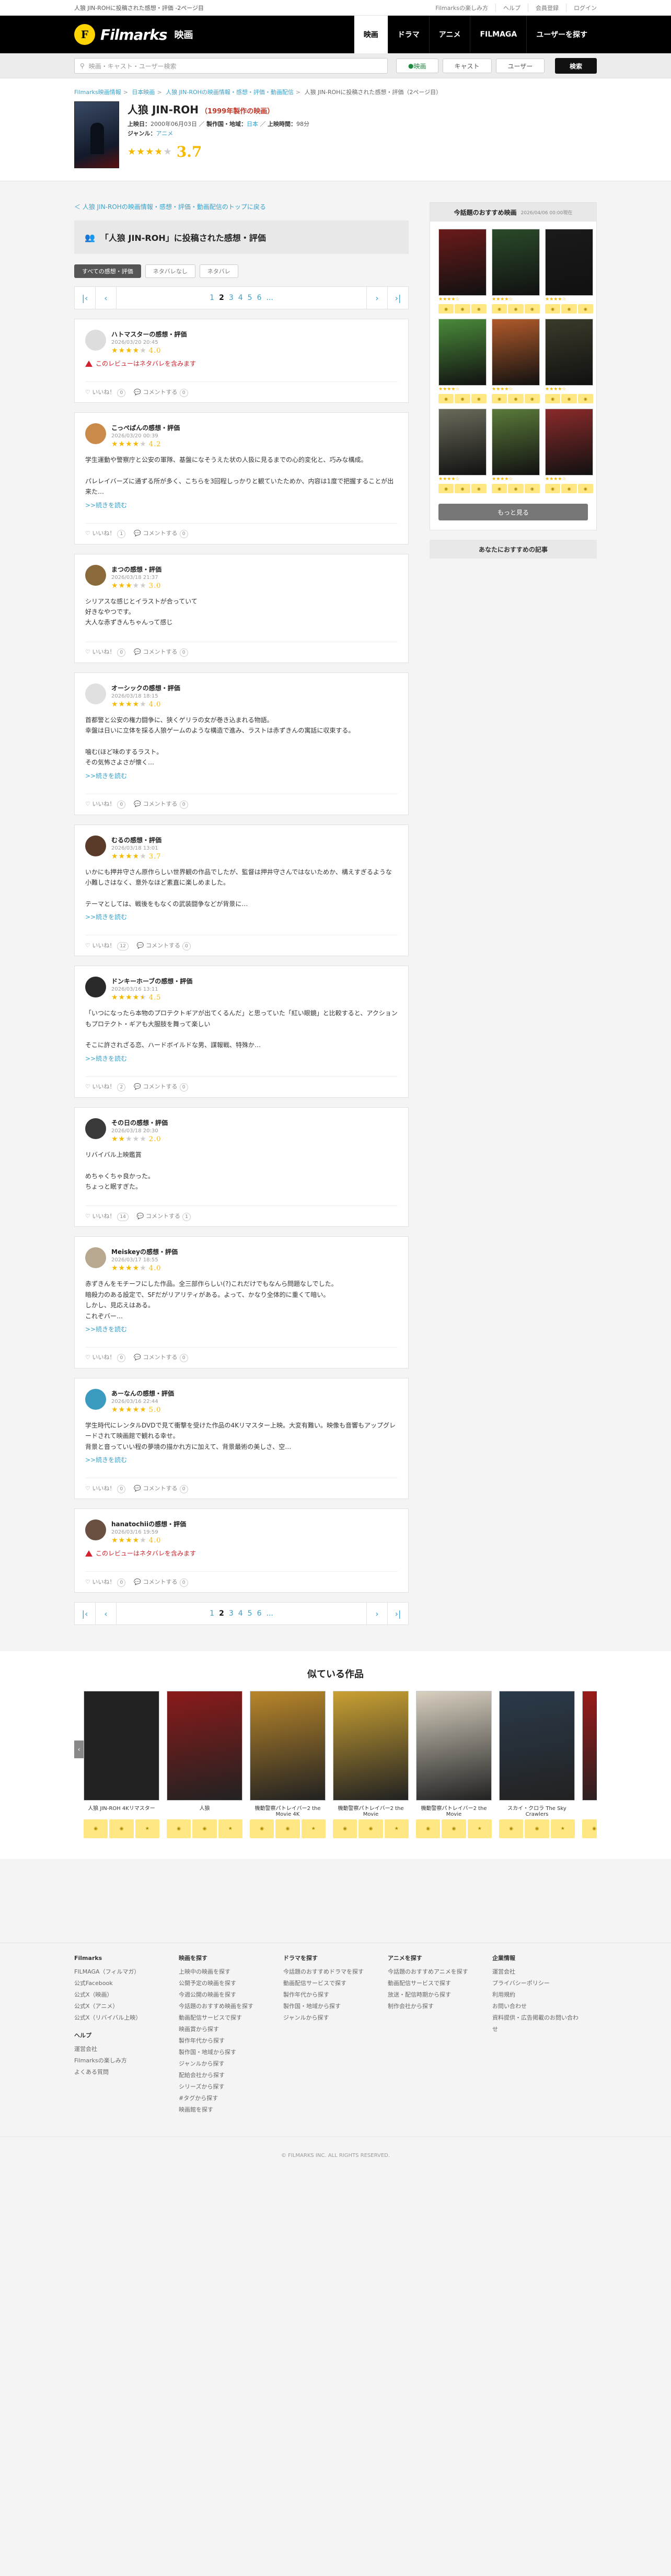 This screenshot has width=671, height=2576. Describe the element at coordinates (589, 1765) in the screenshot. I see `similar-movie: 紅い眼鏡◉◉★` at that location.